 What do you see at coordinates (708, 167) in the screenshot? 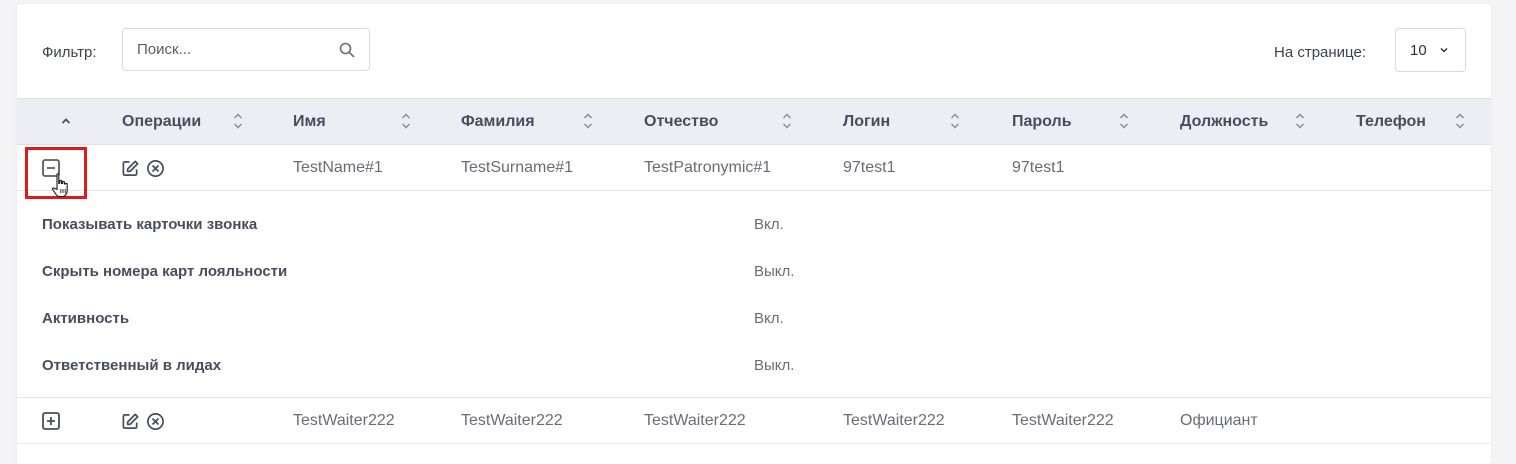
I see `cell-patronymic: TestPatronymic#1` at bounding box center [708, 167].